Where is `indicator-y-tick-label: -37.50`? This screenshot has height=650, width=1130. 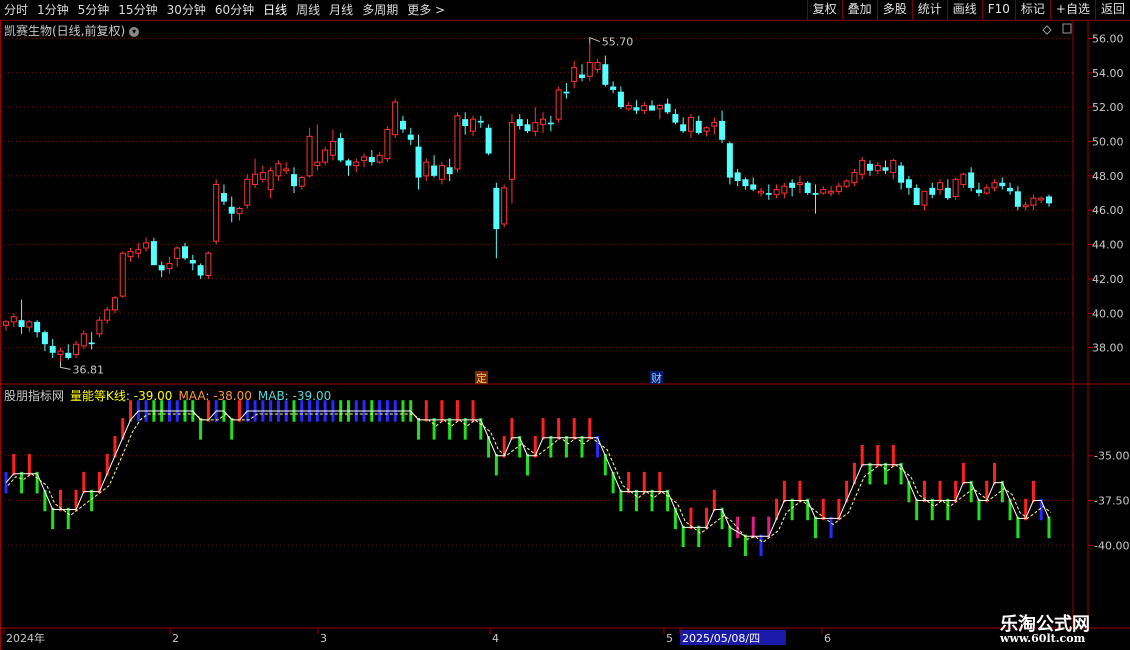
indicator-y-tick-label: -37.50 is located at coordinates (1111, 501).